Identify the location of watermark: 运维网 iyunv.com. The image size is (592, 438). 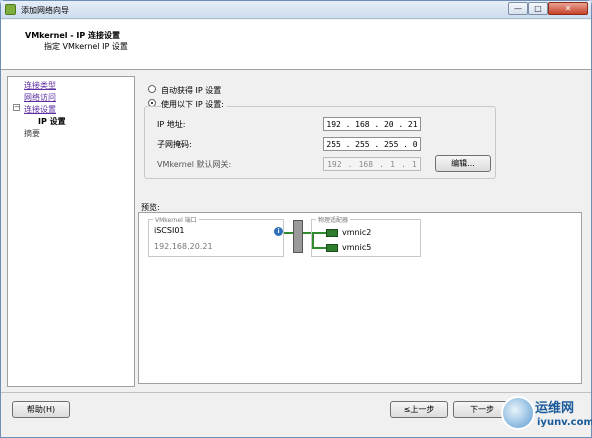
(545, 413).